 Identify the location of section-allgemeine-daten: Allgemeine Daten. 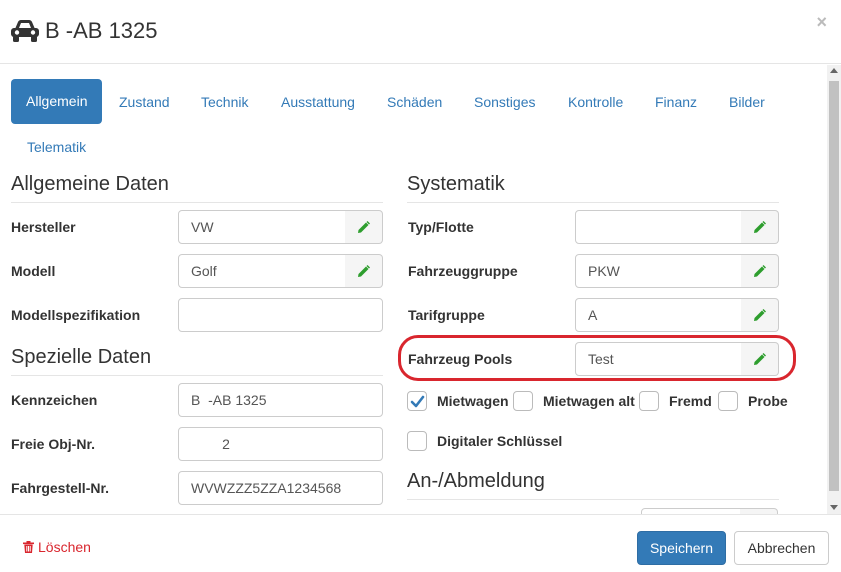
(197, 188).